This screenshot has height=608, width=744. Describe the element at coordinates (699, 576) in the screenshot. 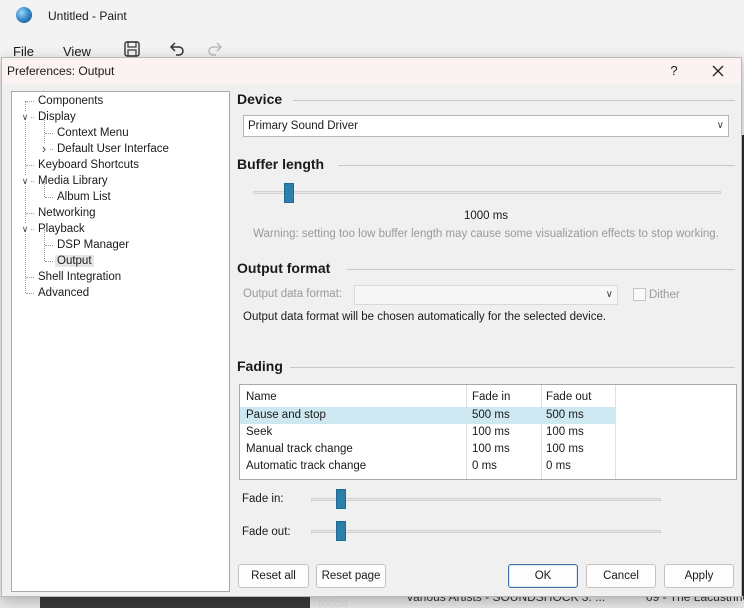

I see `apply-button: Apply` at that location.